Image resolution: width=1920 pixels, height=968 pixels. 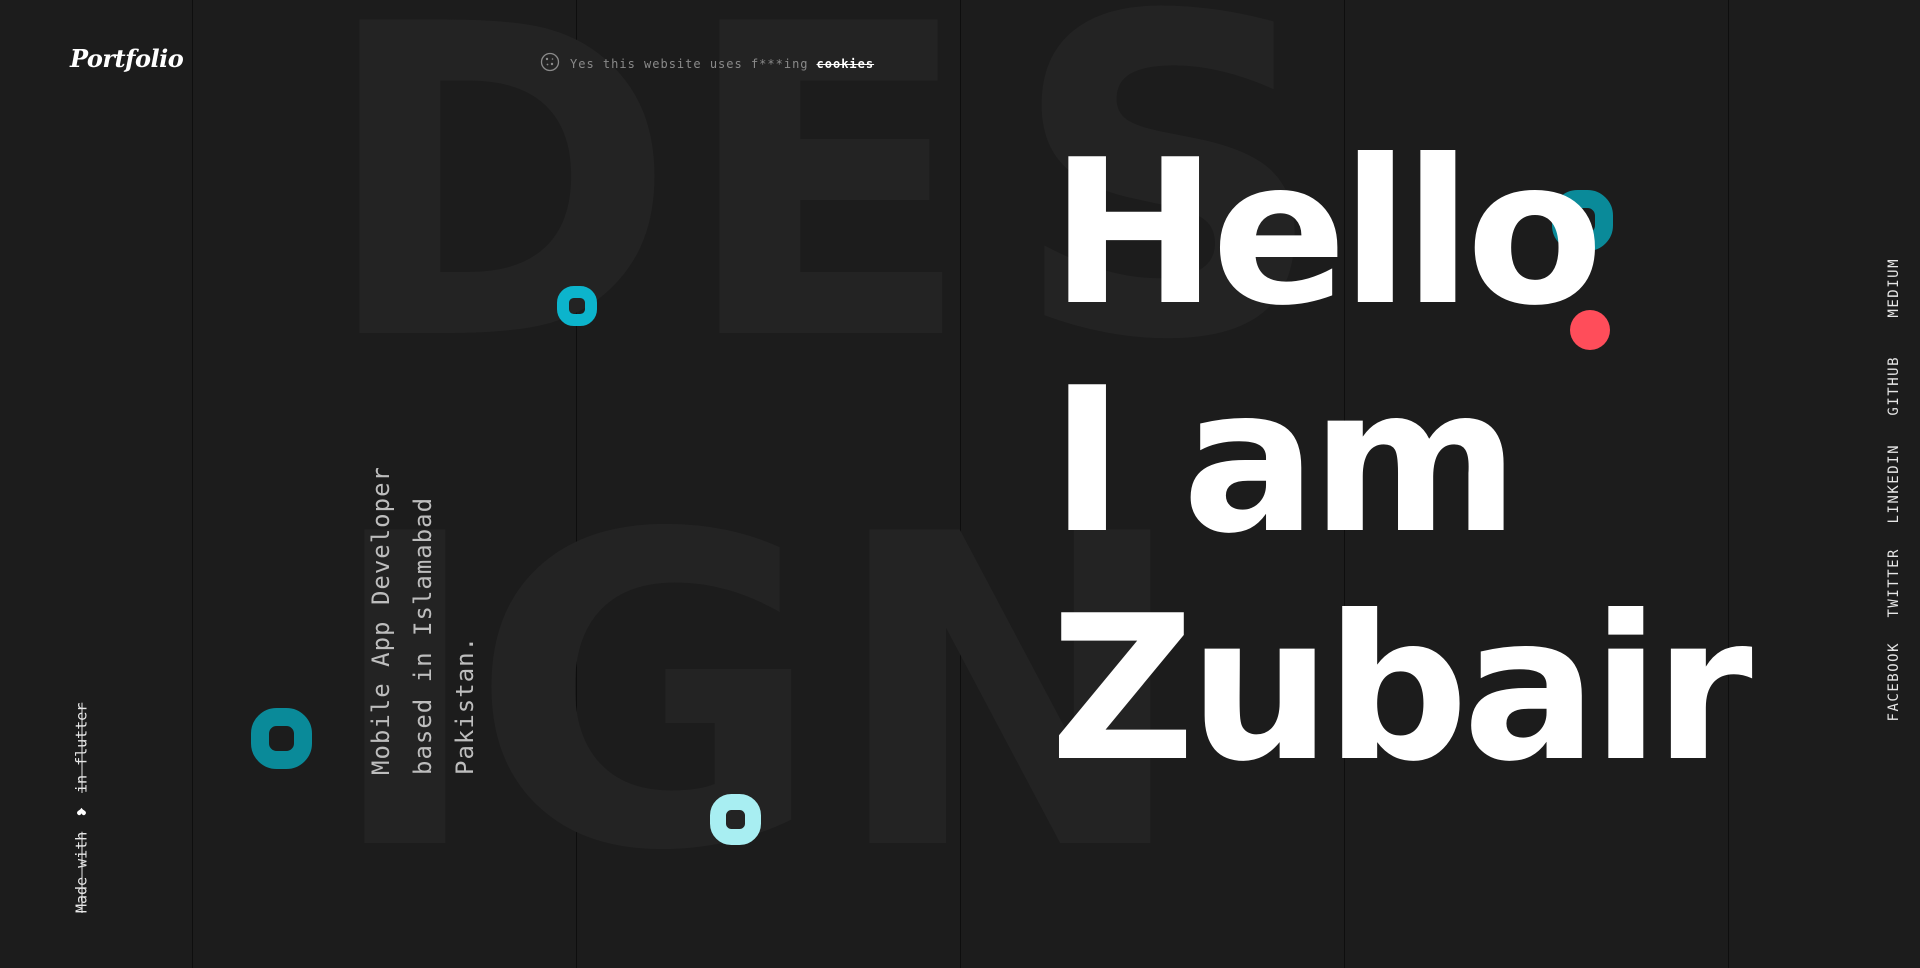 I want to click on cookies-link: cookies, so click(x=846, y=64).